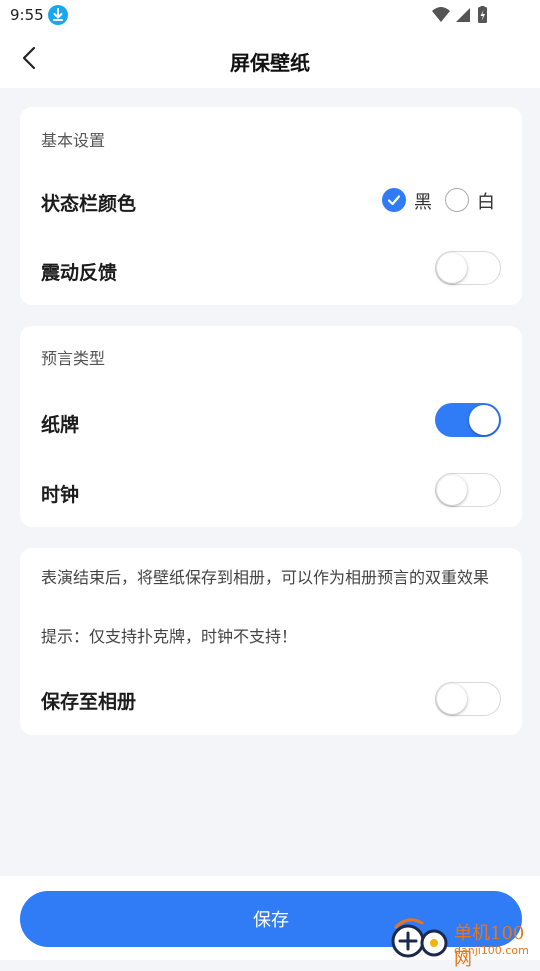  Describe the element at coordinates (468, 420) in the screenshot. I see `cards-toggle` at that location.